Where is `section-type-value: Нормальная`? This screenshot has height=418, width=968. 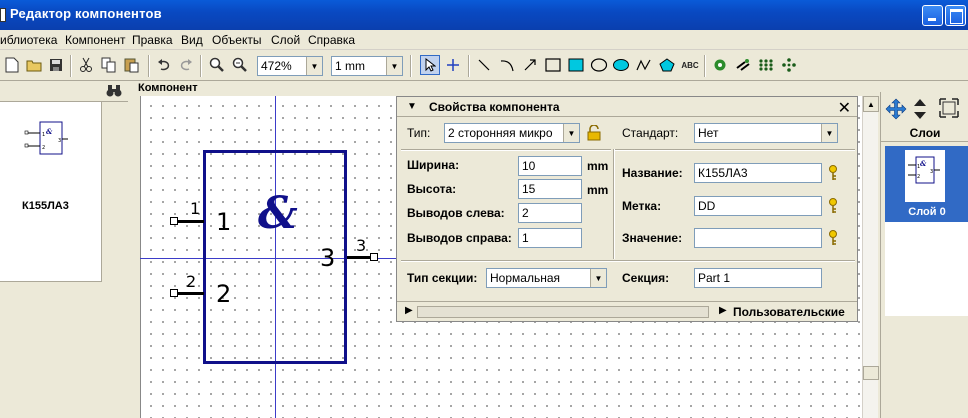 section-type-value: Нормальная is located at coordinates (525, 278).